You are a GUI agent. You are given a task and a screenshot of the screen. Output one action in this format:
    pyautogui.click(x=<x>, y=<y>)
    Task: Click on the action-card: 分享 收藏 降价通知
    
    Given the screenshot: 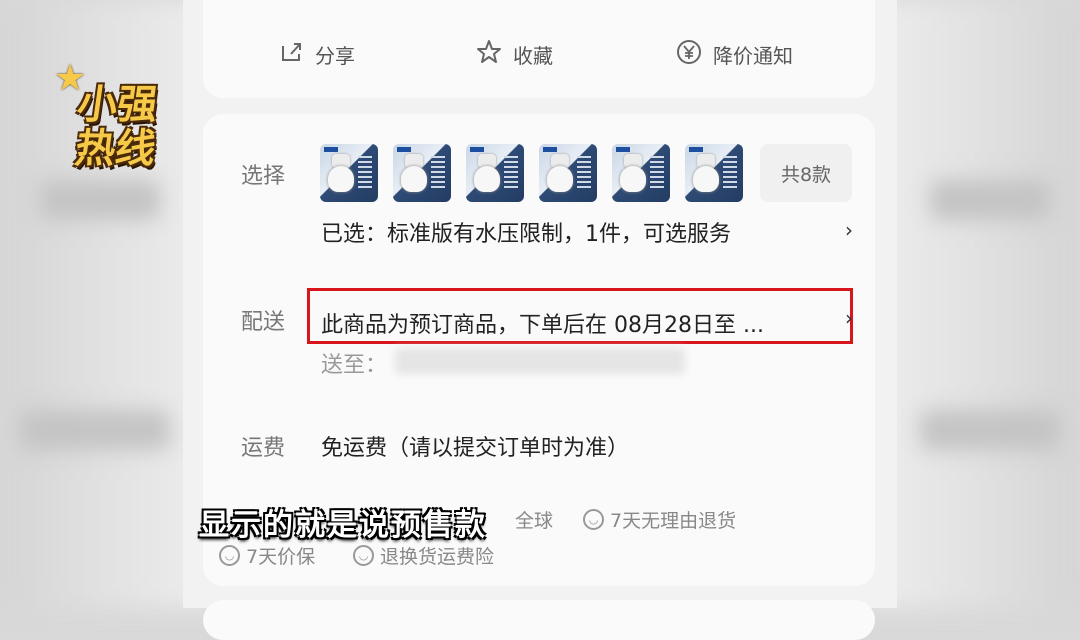 What is the action you would take?
    pyautogui.click(x=539, y=49)
    